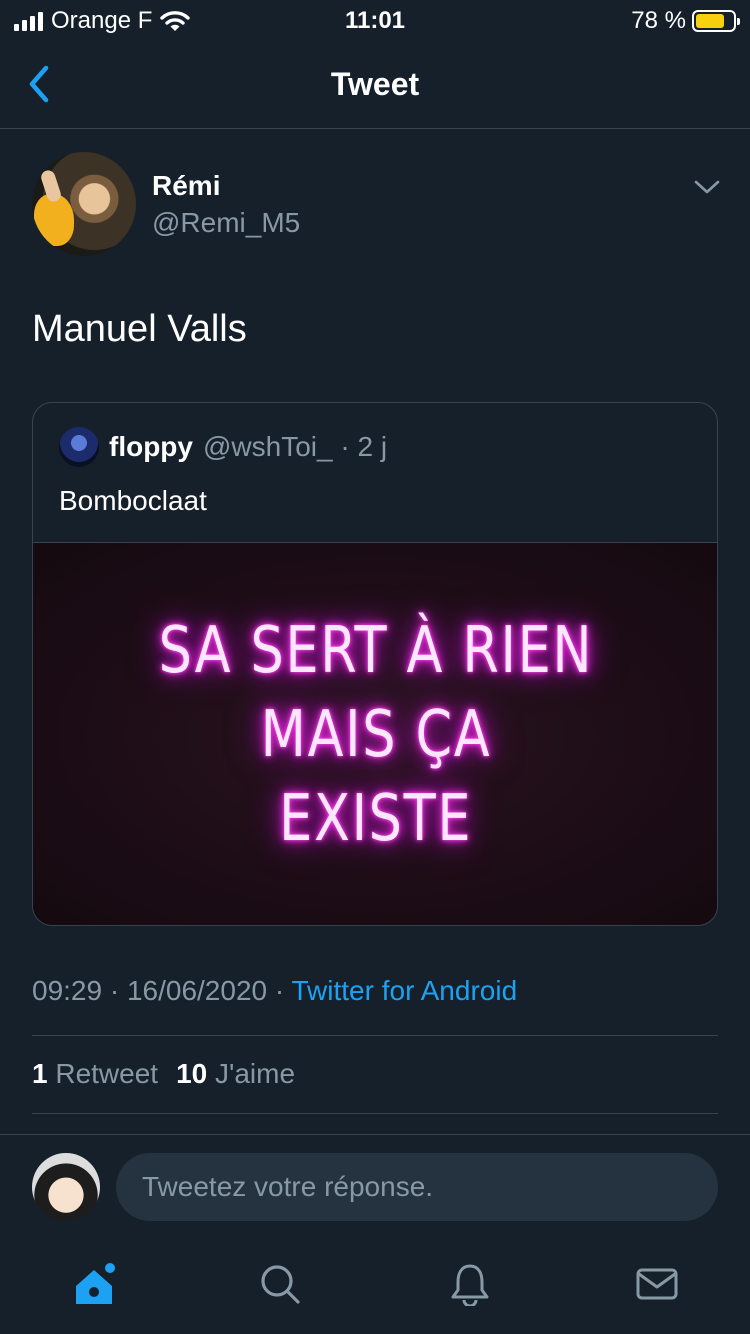  Describe the element at coordinates (163, 1074) in the screenshot. I see `tweet-stats: 1 Retweet 10 J'aime` at that location.